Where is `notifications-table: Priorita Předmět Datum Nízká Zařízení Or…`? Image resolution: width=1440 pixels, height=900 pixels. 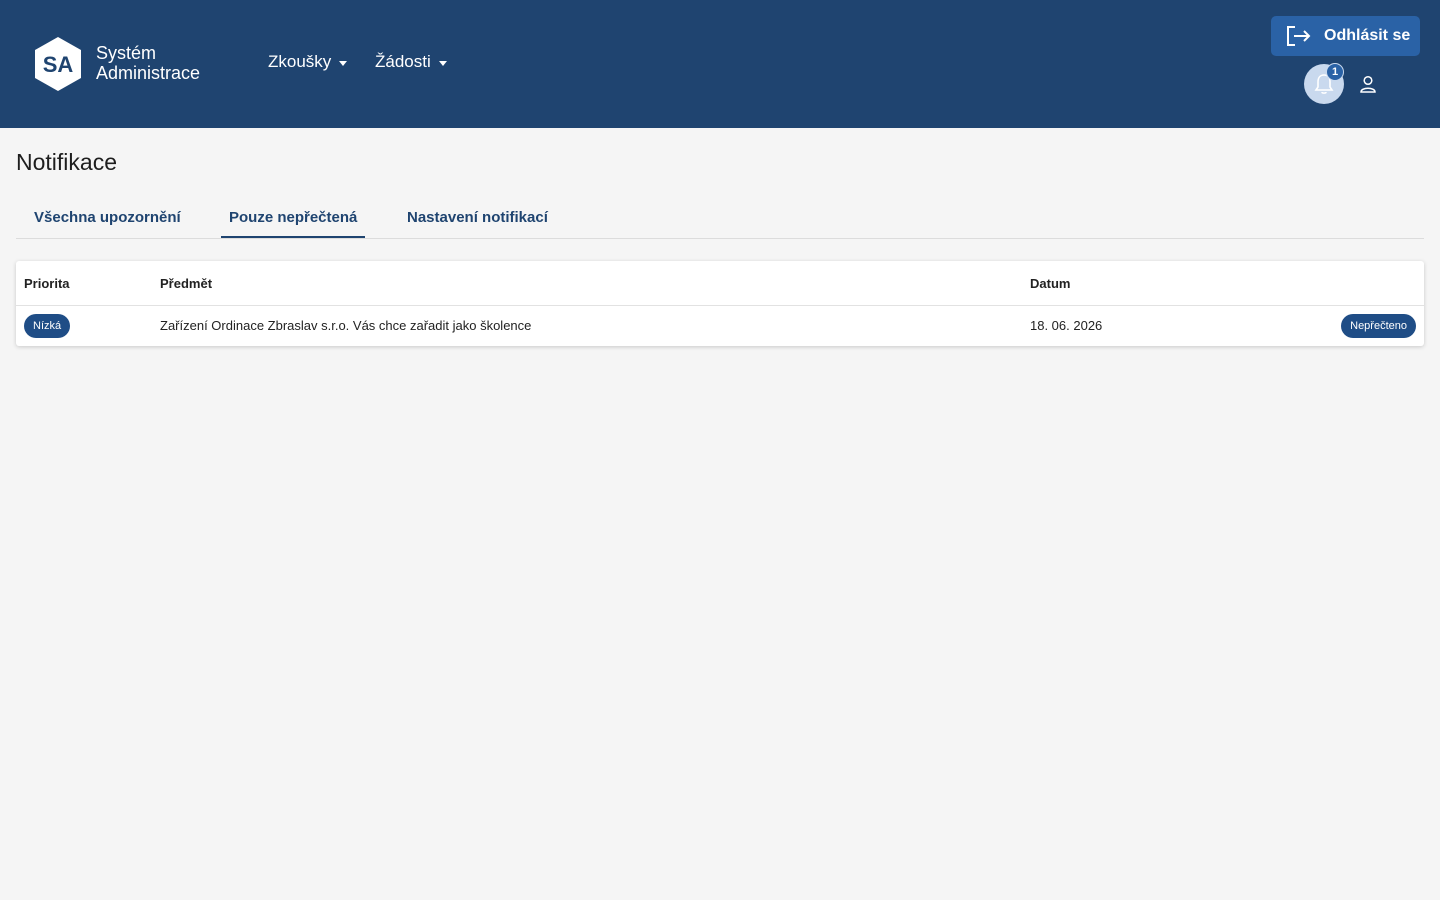
notifications-table: Priorita Předmět Datum Nízká Zařízení Or… is located at coordinates (720, 303).